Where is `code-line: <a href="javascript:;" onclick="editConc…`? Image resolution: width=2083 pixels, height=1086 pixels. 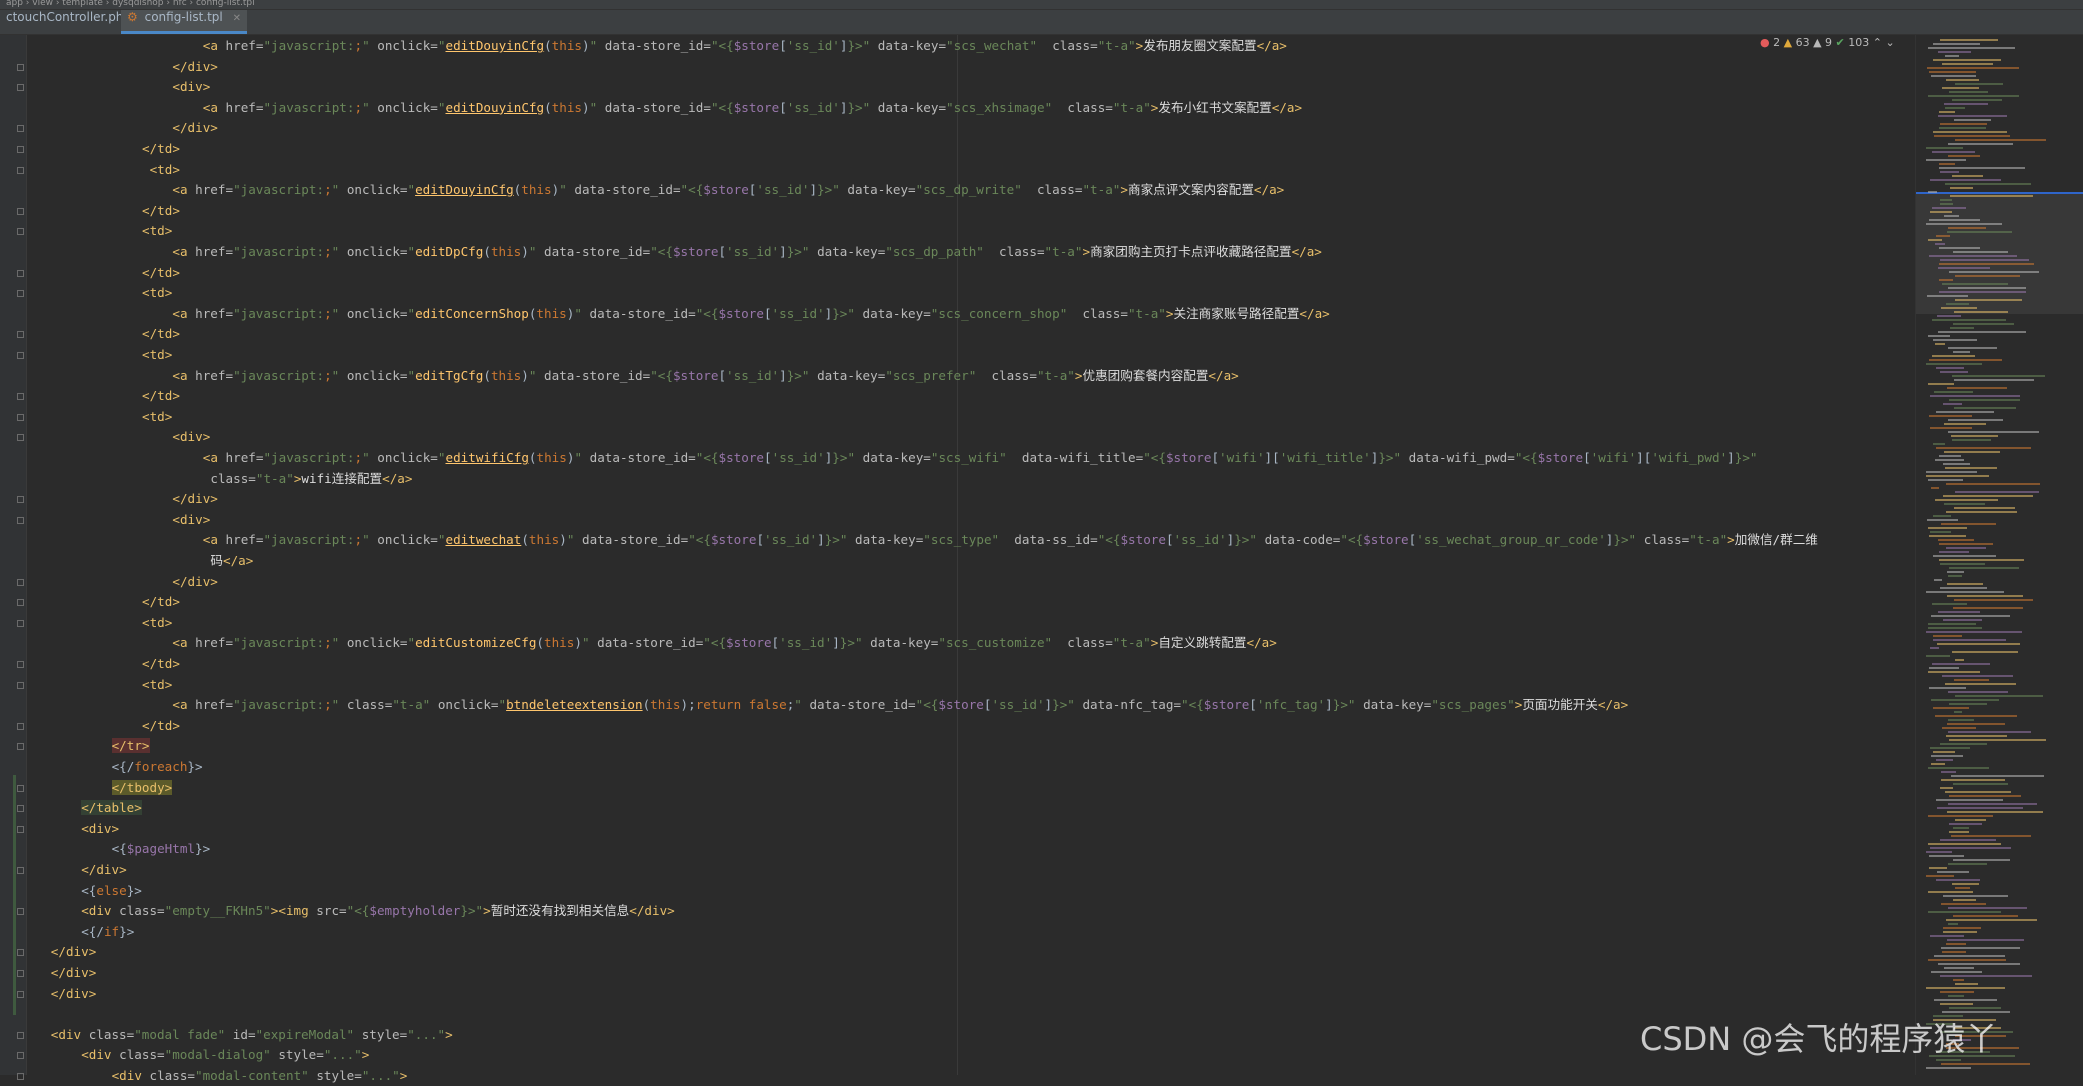 code-line: <a href="javascript:;" onclick="editConc… is located at coordinates (750, 314).